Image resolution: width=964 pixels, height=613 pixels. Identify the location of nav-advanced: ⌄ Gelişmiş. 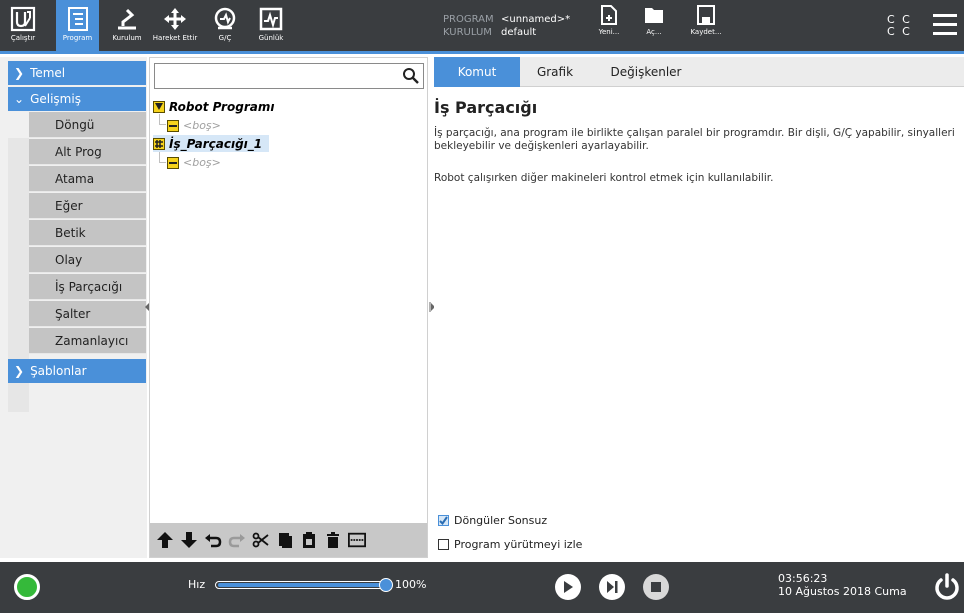
(77, 99).